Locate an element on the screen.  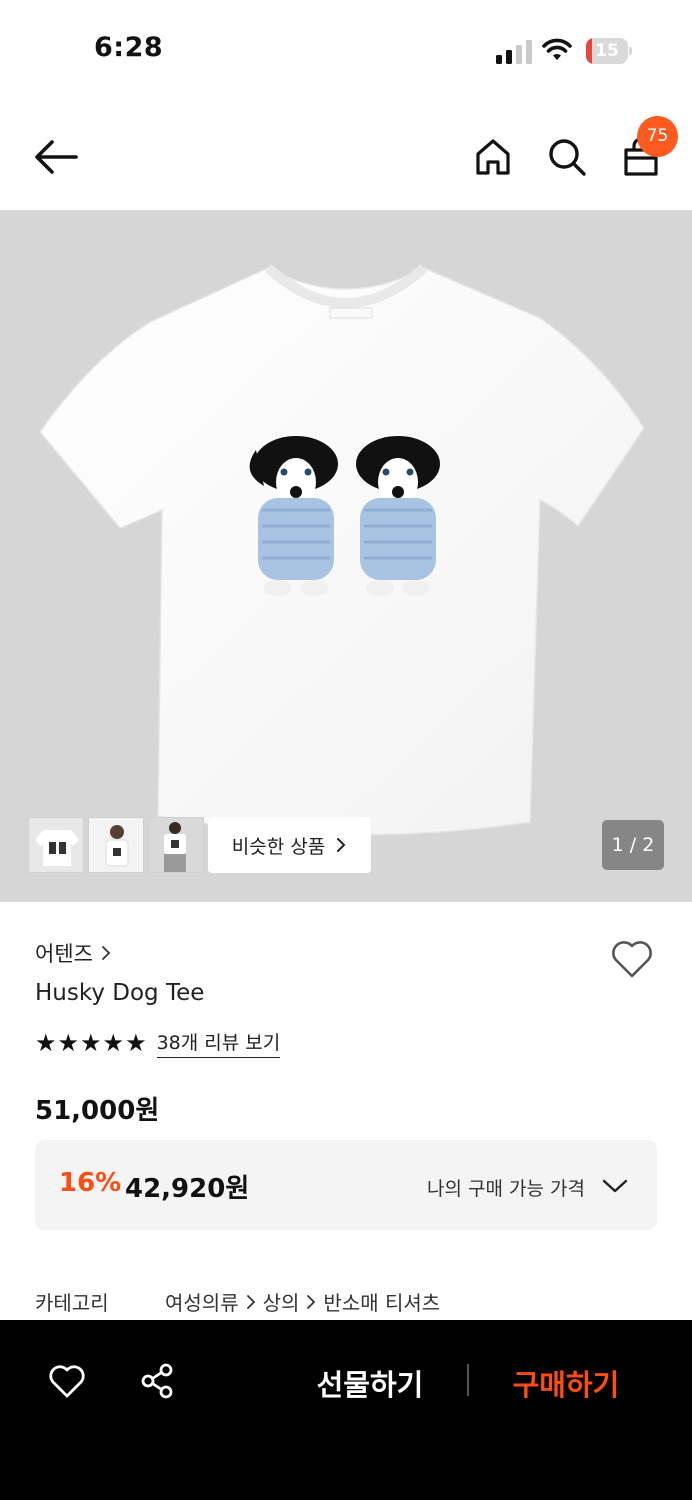
cart-count-badge: 75 is located at coordinates (657, 136).